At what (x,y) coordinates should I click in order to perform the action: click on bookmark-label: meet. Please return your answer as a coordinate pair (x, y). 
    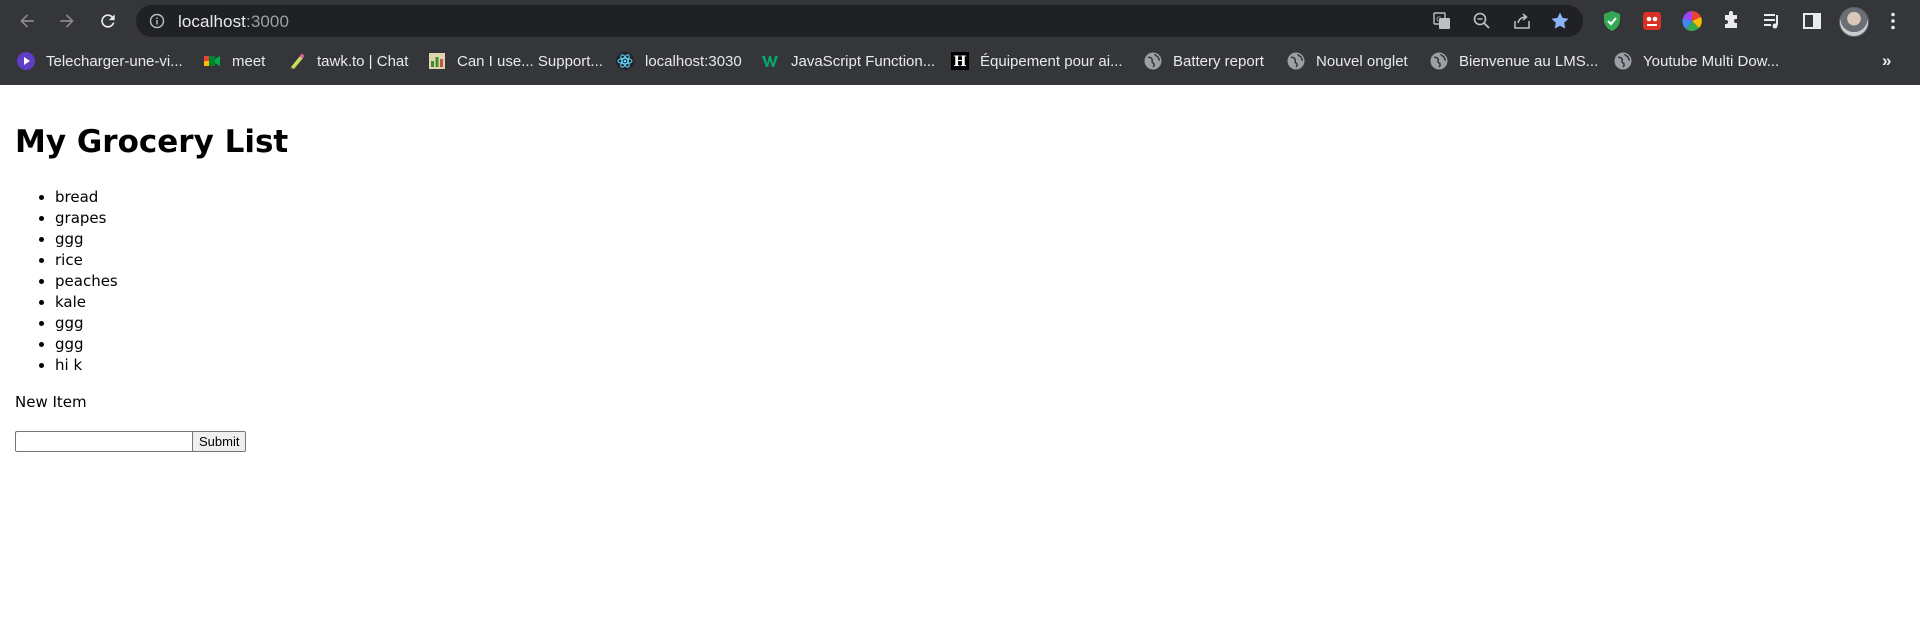
    Looking at the image, I should click on (249, 61).